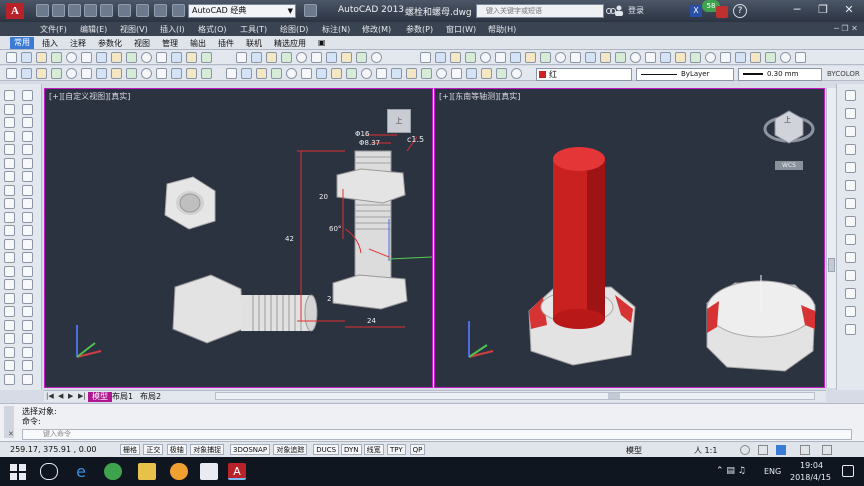 This screenshot has height=486, width=864. I want to click on windows-start-icon, so click(18, 472).